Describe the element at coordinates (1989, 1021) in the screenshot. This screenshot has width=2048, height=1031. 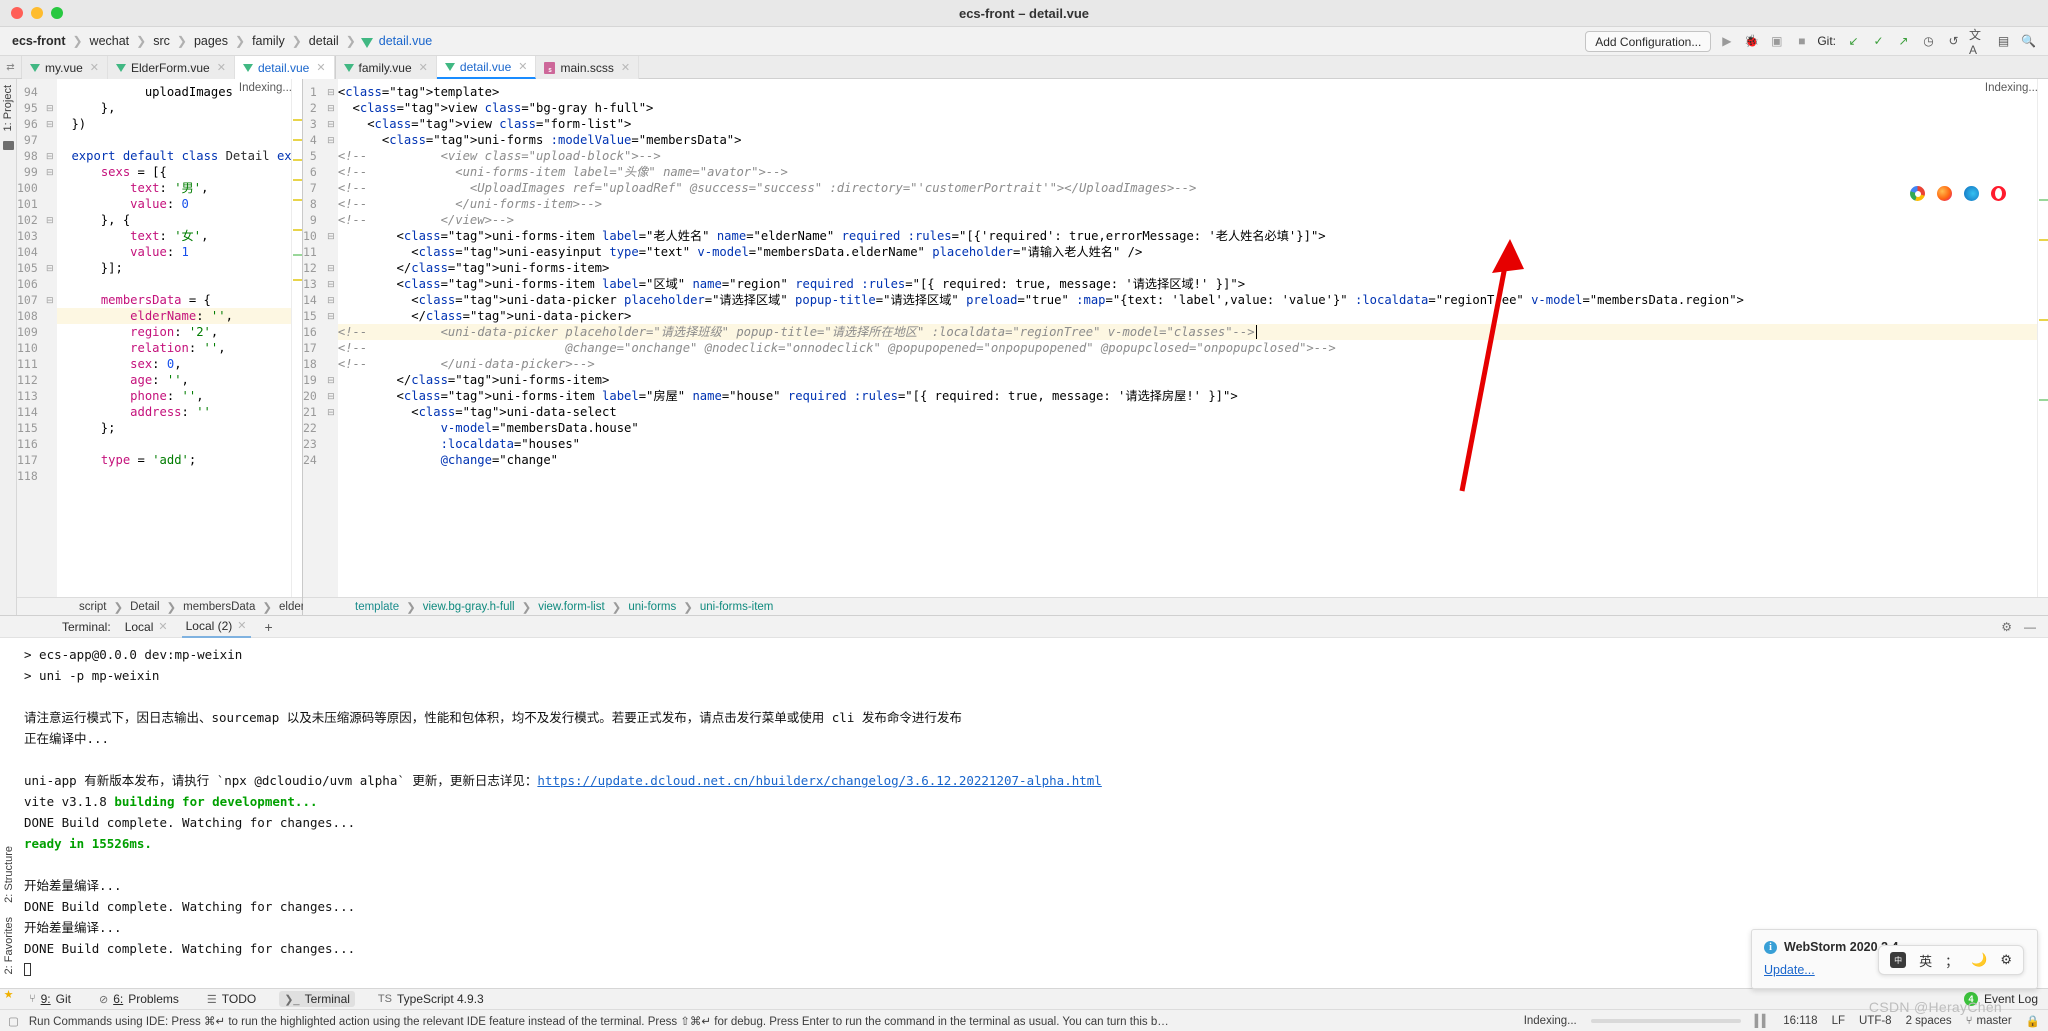
I see `git-branch-widget: ⑂ master` at that location.